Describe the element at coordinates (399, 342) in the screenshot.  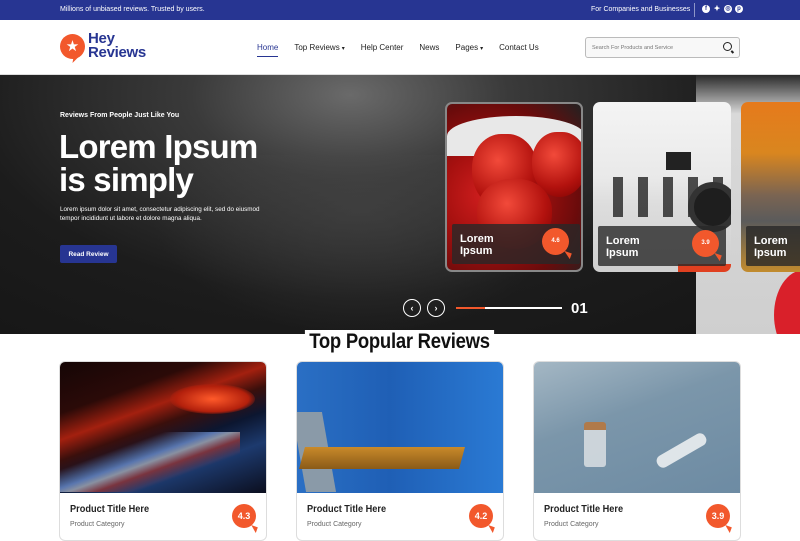
I see `section-title: Top Popular Reviews` at that location.